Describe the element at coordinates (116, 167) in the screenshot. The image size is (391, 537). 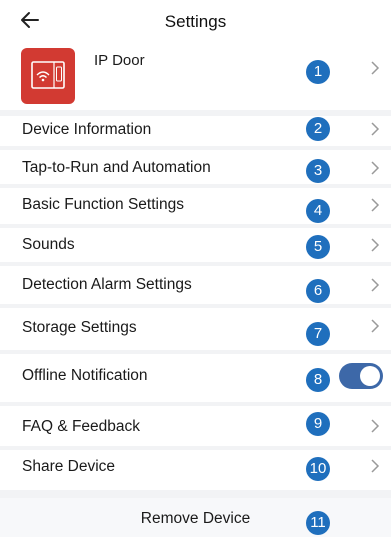
I see `menu-item-label: Tap-to-Run and Automation` at that location.